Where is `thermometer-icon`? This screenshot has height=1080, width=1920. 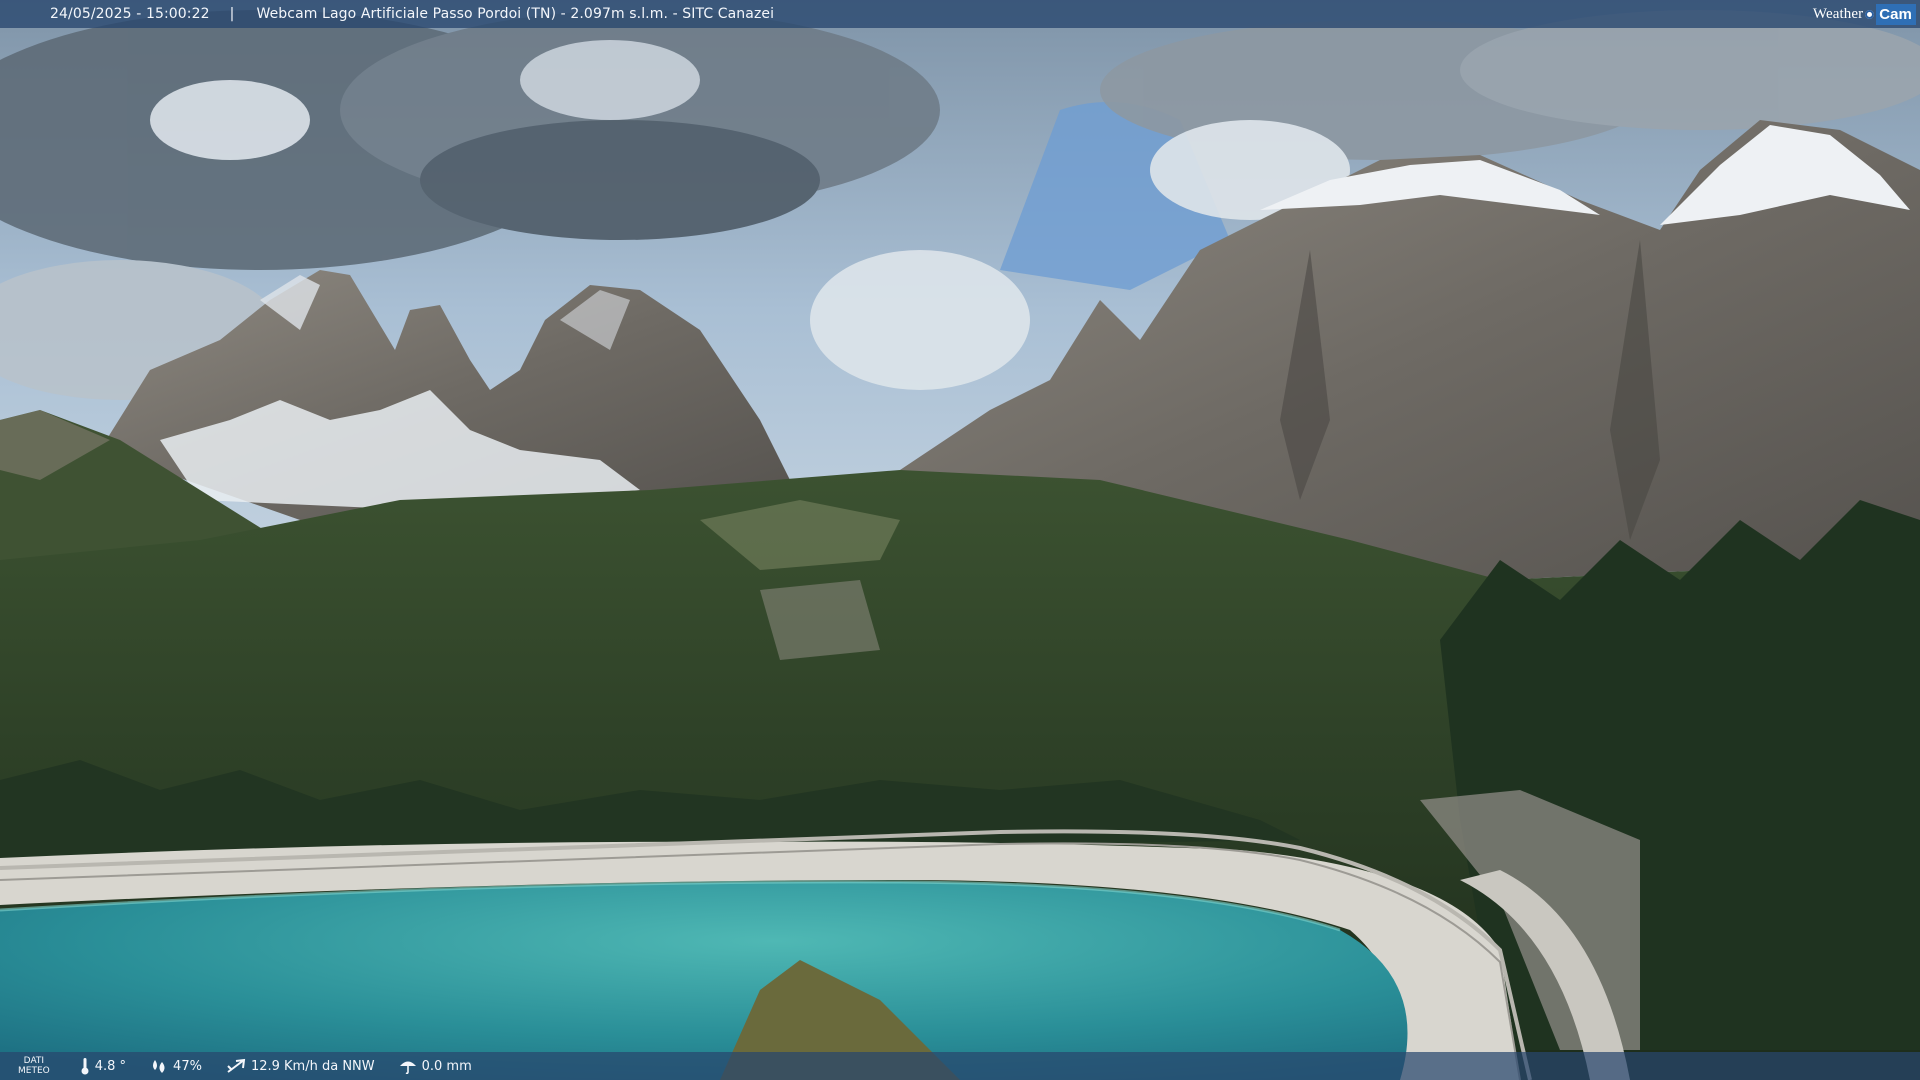
thermometer-icon is located at coordinates (85, 1066).